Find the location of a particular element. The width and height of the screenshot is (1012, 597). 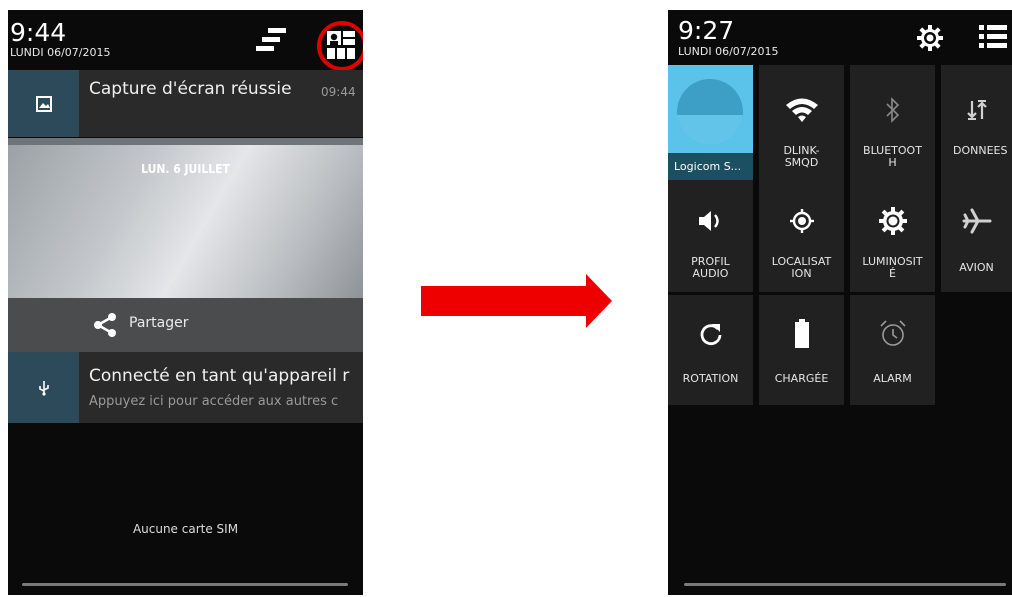

notification-title: Connecté en tant qu'appareil r is located at coordinates (219, 376).